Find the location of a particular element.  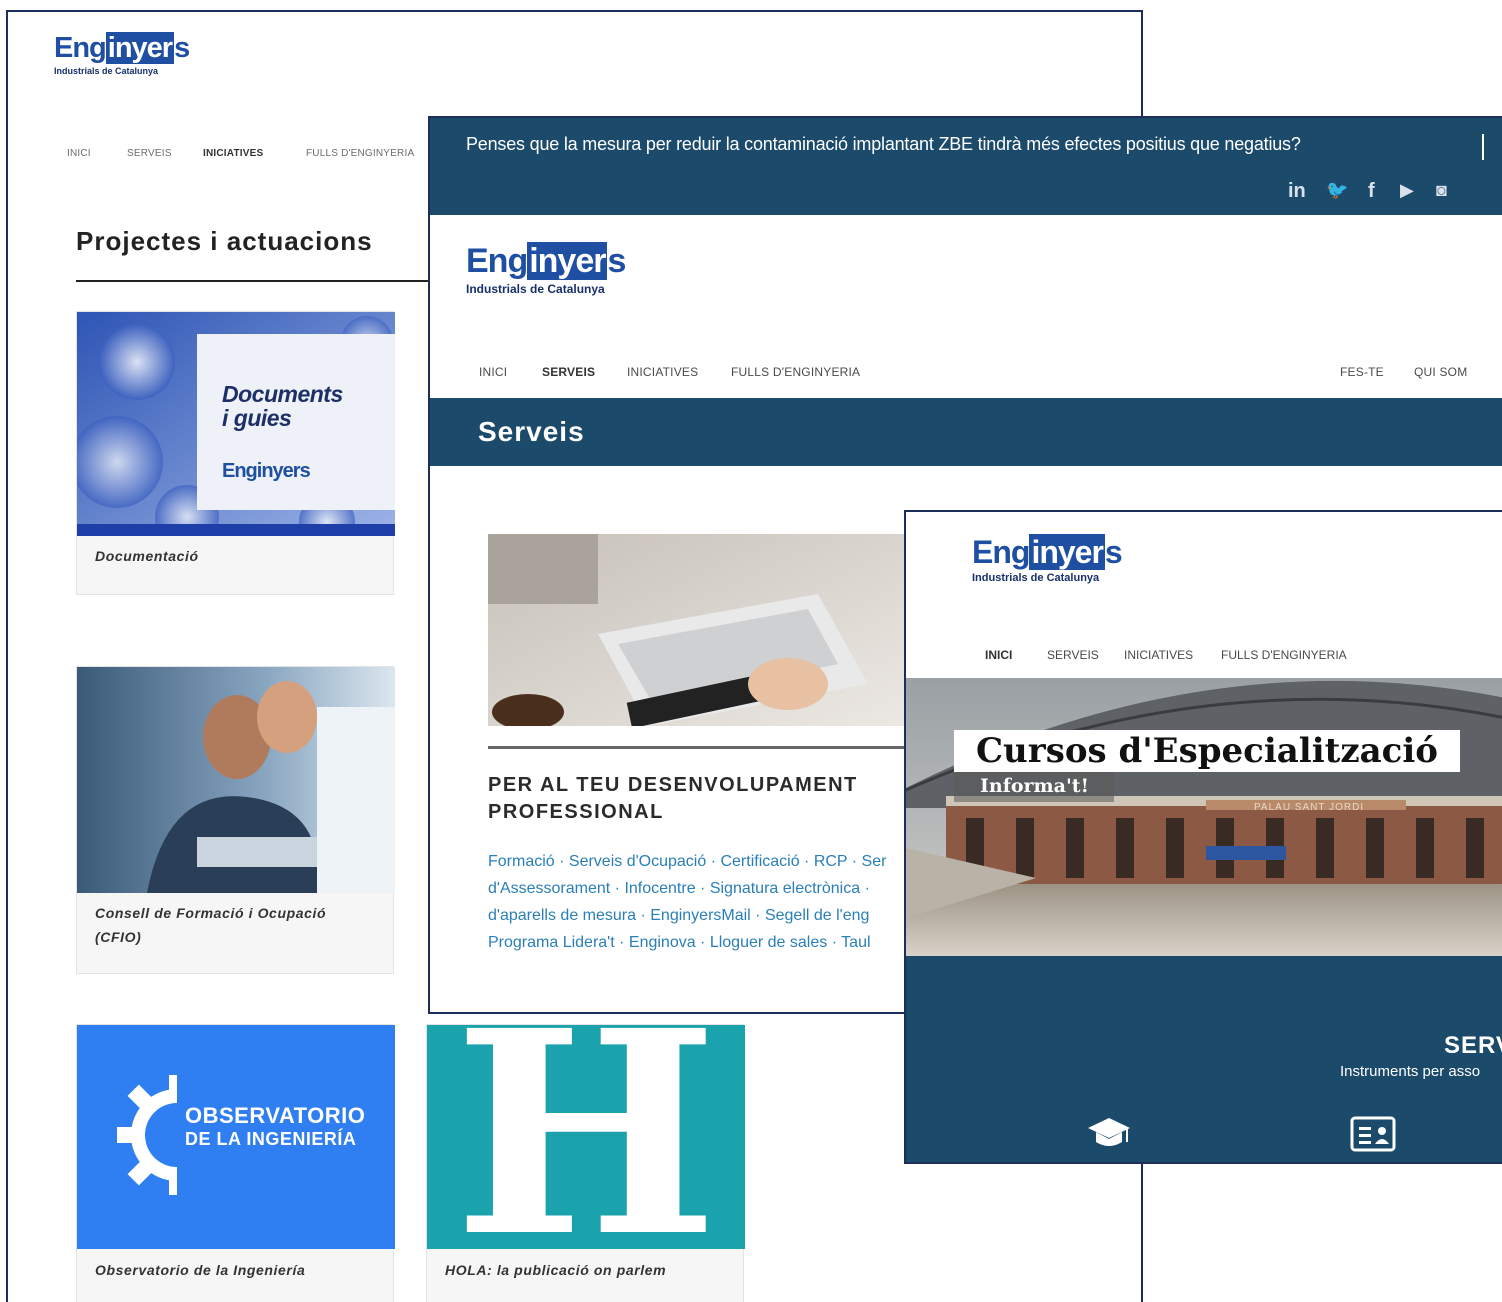

youtube-icon: ▶ is located at coordinates (1407, 190).